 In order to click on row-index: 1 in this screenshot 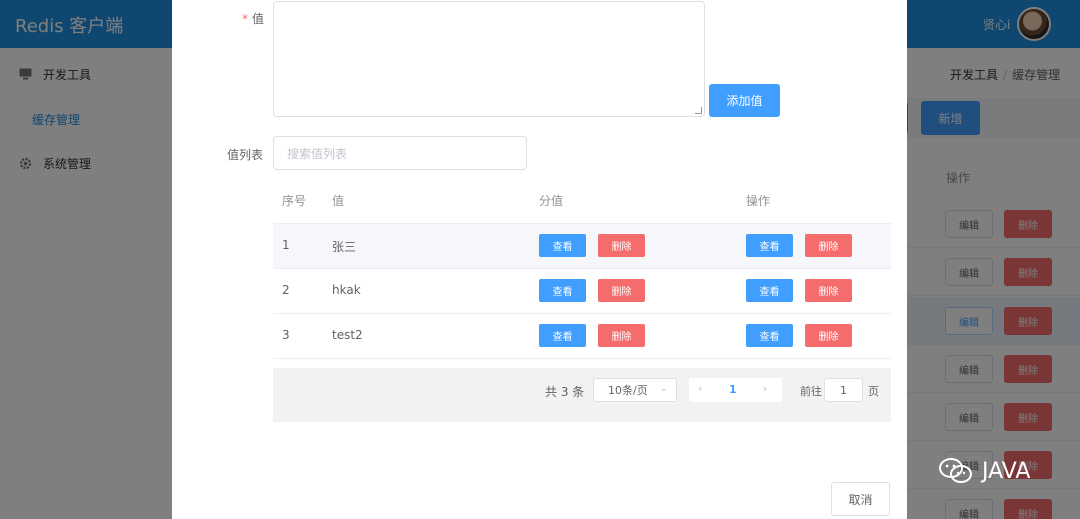, I will do `click(286, 245)`.